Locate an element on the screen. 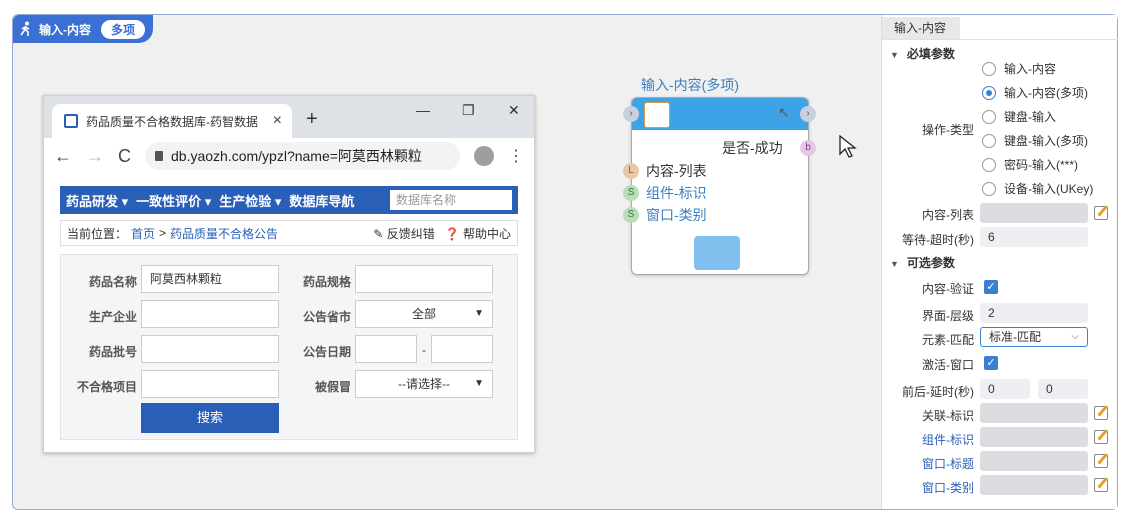 Image resolution: width=1132 pixels, height=520 pixels. content-list-field is located at coordinates (1034, 213).